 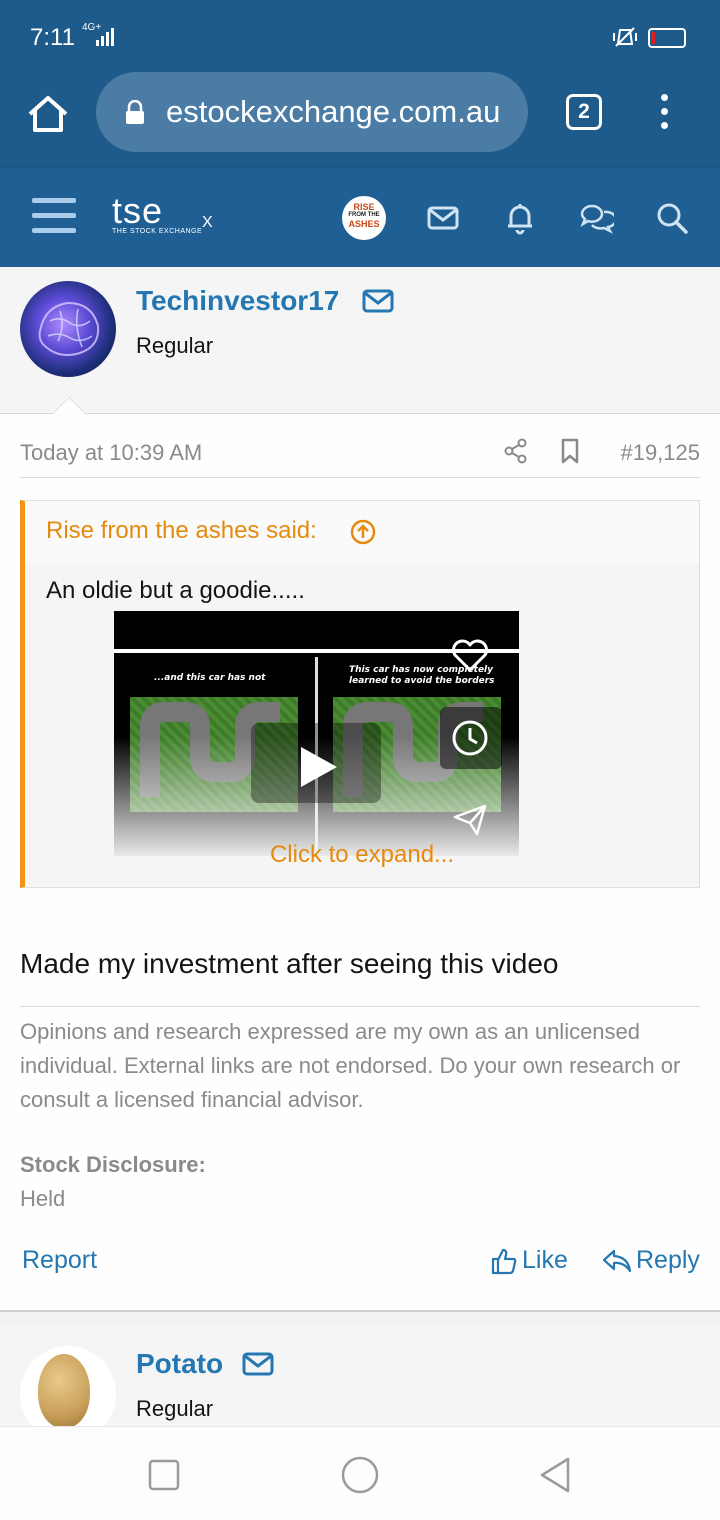 What do you see at coordinates (668, 1260) in the screenshot?
I see `reply-label: Reply` at bounding box center [668, 1260].